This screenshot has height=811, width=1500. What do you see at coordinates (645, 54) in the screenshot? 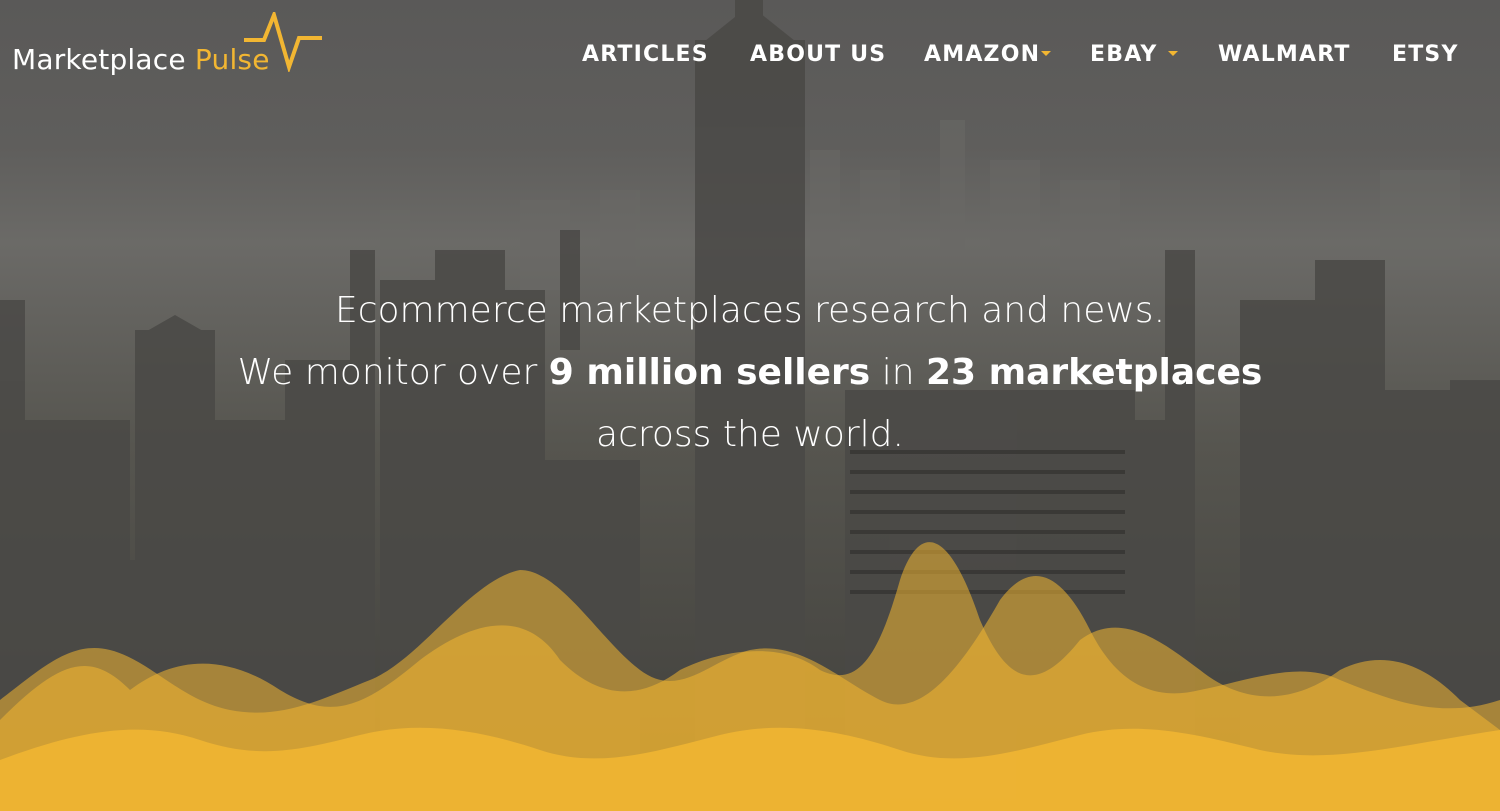
I see `nav-articles: ARTICLES` at bounding box center [645, 54].